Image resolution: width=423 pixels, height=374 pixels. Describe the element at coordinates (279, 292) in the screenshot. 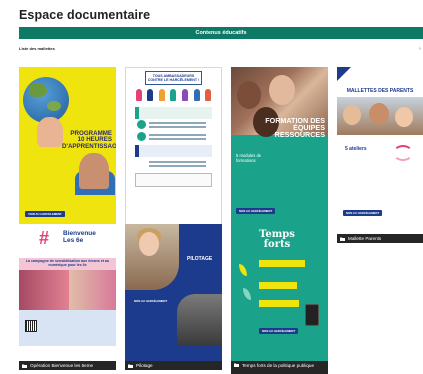

I see `card-thumbnail: Temps forts NON AU HARCÈLEMENT` at that location.